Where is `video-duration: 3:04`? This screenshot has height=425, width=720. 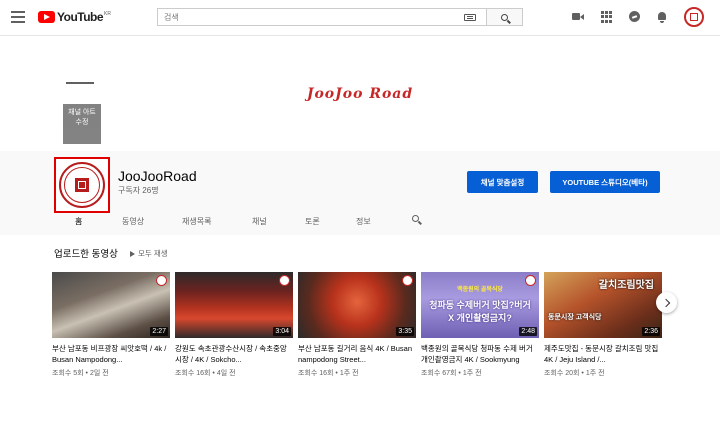
video-duration: 3:04 is located at coordinates (282, 331).